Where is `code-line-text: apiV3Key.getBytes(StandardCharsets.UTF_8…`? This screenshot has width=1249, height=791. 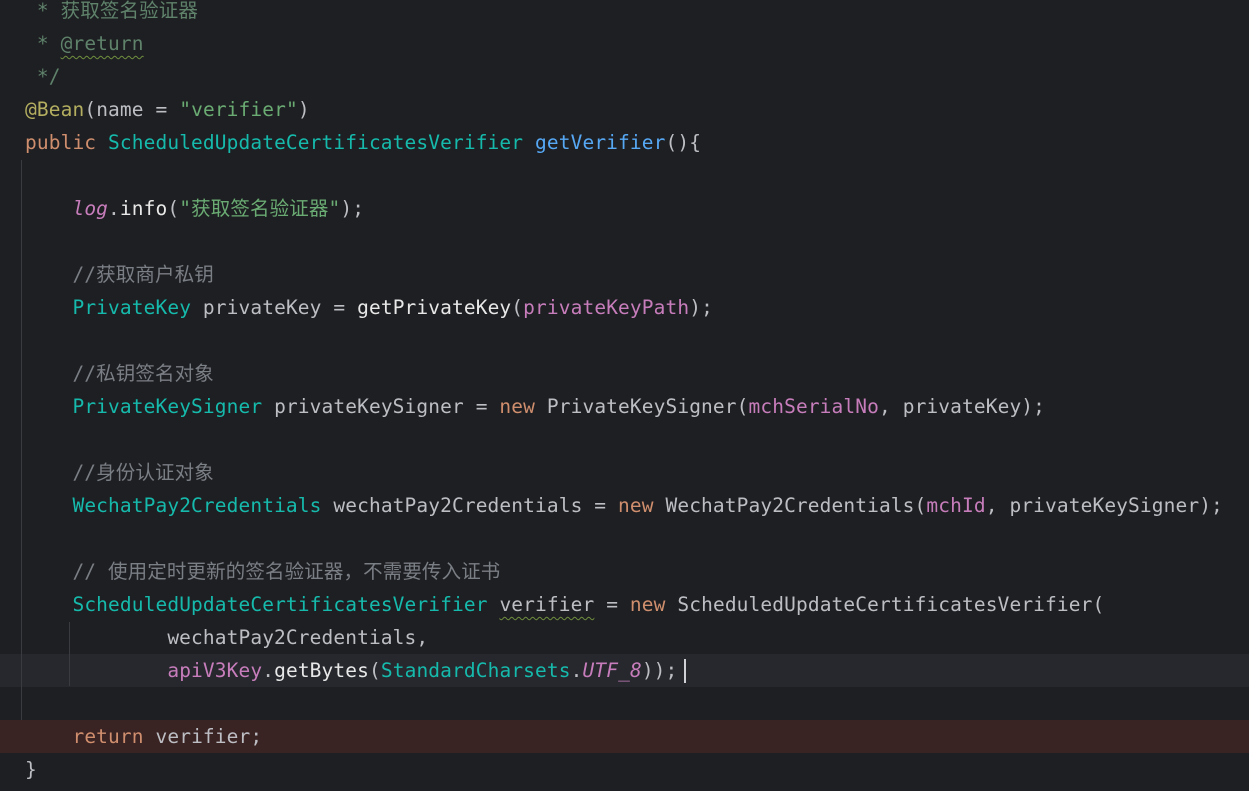 code-line-text: apiV3Key.getBytes(StandardCharsets.UTF_8… is located at coordinates (351, 670).